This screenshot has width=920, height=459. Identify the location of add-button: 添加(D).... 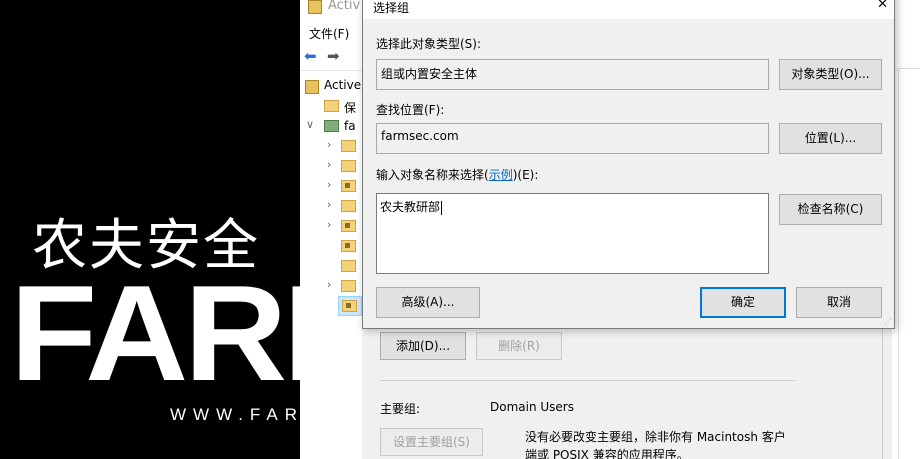
(423, 346).